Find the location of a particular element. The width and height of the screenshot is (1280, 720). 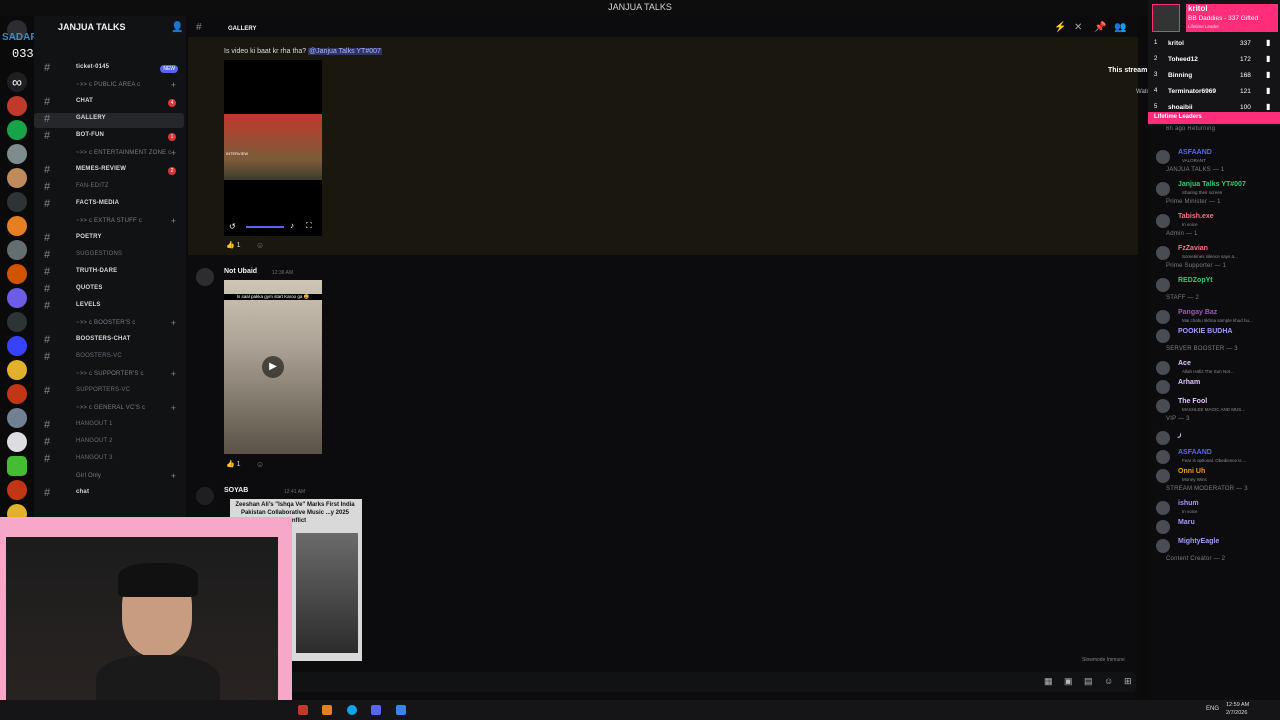

clock-time: 12:59 AM is located at coordinates (1237, 705).